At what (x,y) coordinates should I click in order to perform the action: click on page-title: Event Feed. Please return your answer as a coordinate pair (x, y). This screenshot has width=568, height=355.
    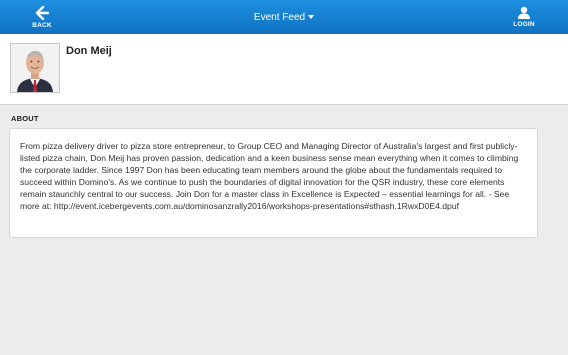
    Looking at the image, I should click on (279, 17).